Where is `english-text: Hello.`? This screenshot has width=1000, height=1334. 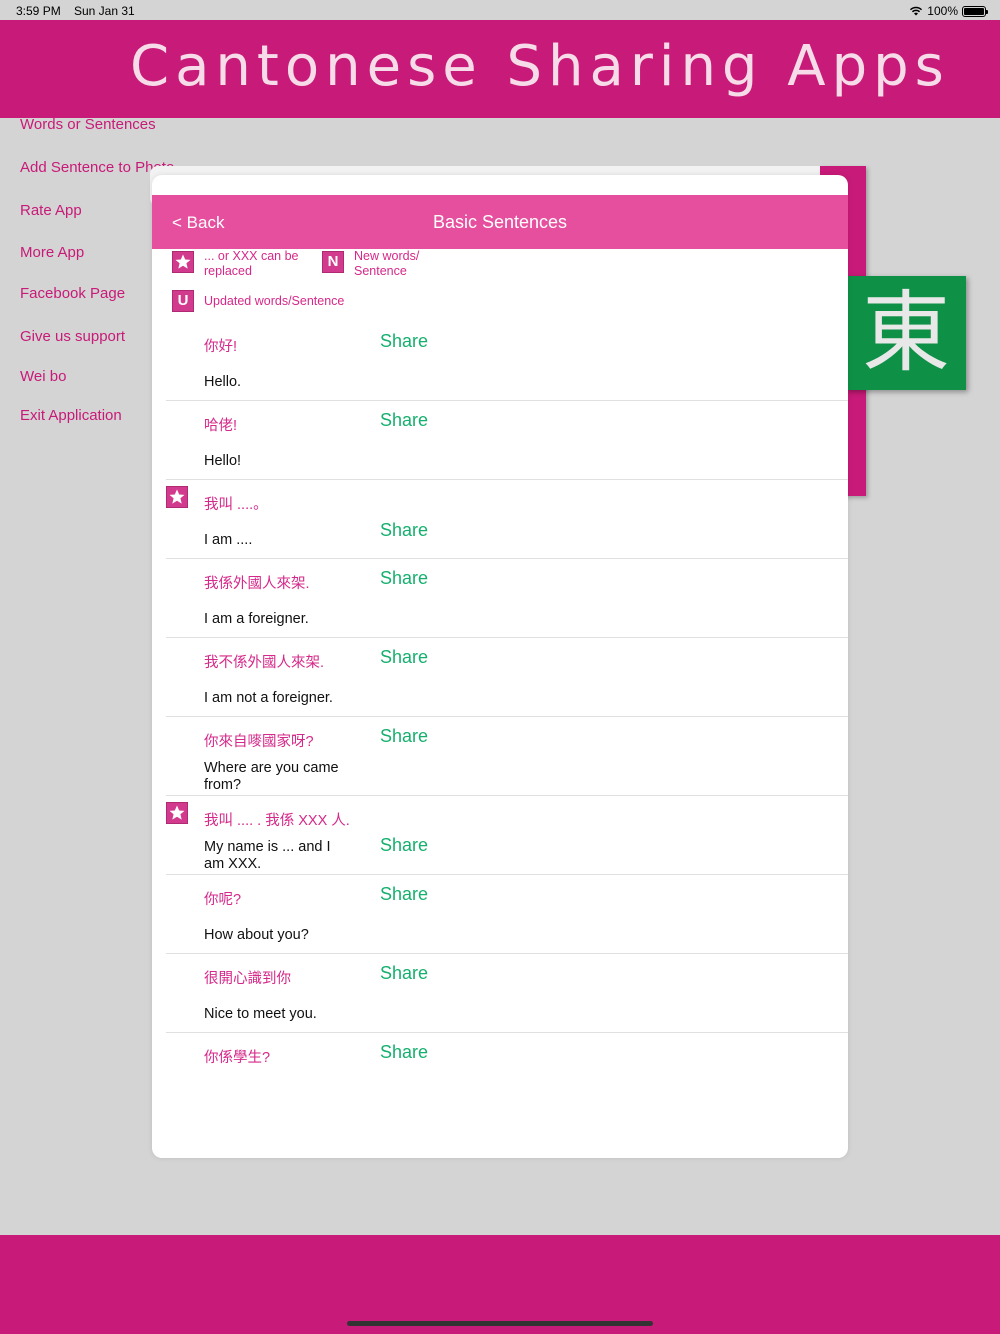 english-text: Hello. is located at coordinates (223, 382).